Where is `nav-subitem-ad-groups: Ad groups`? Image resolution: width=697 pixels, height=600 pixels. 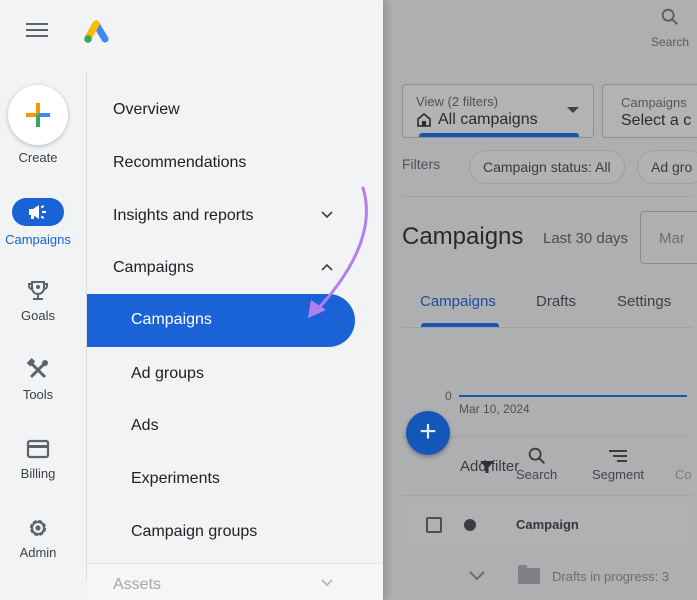 nav-subitem-ad-groups: Ad groups is located at coordinates (167, 374).